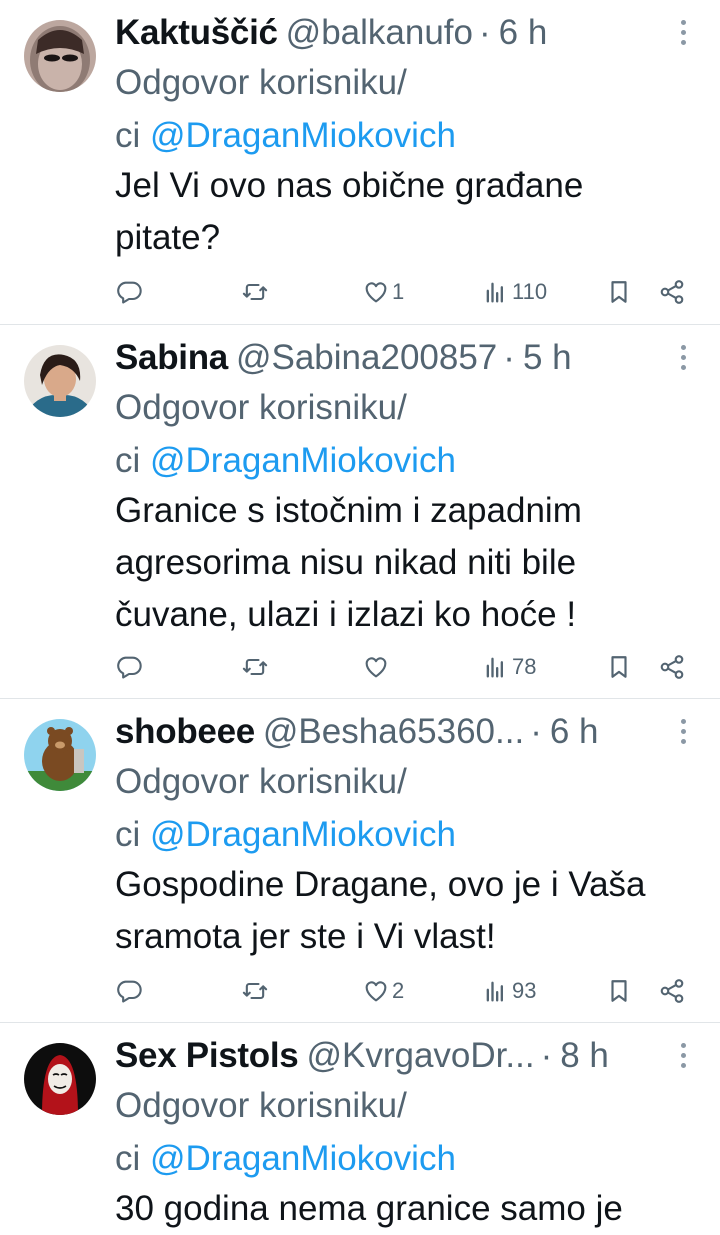 This screenshot has width=720, height=1235. What do you see at coordinates (524, 990) in the screenshot?
I see `view-count: 93` at bounding box center [524, 990].